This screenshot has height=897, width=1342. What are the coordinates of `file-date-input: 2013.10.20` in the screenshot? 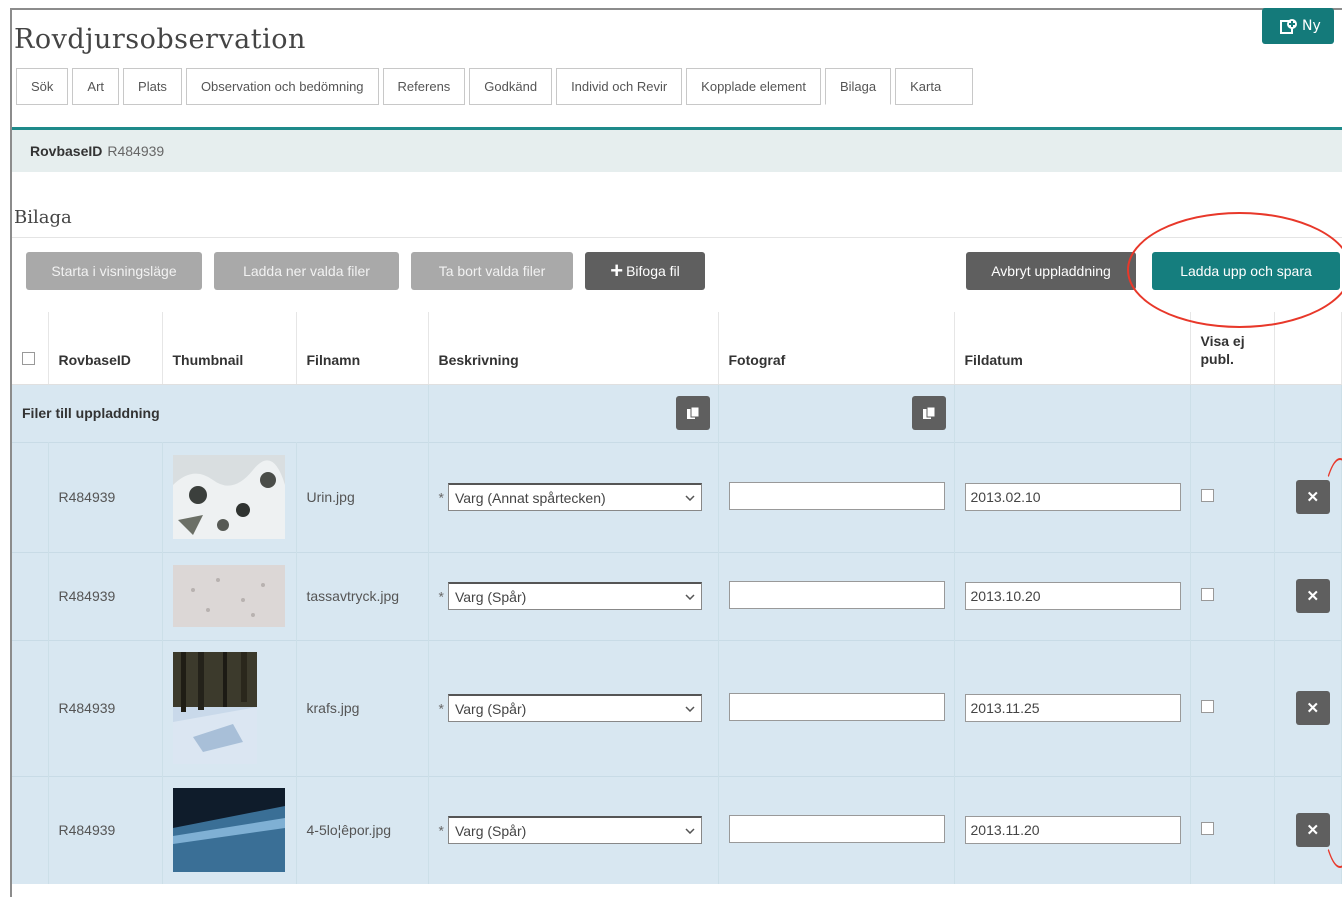 It's located at (1072, 596).